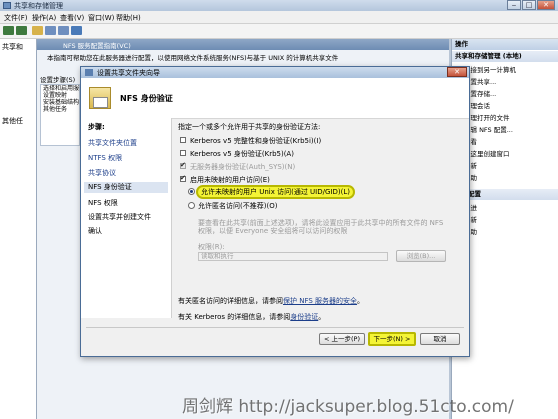 This screenshot has width=558, height=419. Describe the element at coordinates (256, 141) in the screenshot. I see `krb5i-label: Kerberos v5 完整性和身份验证(Krb5i)(I)` at that location.